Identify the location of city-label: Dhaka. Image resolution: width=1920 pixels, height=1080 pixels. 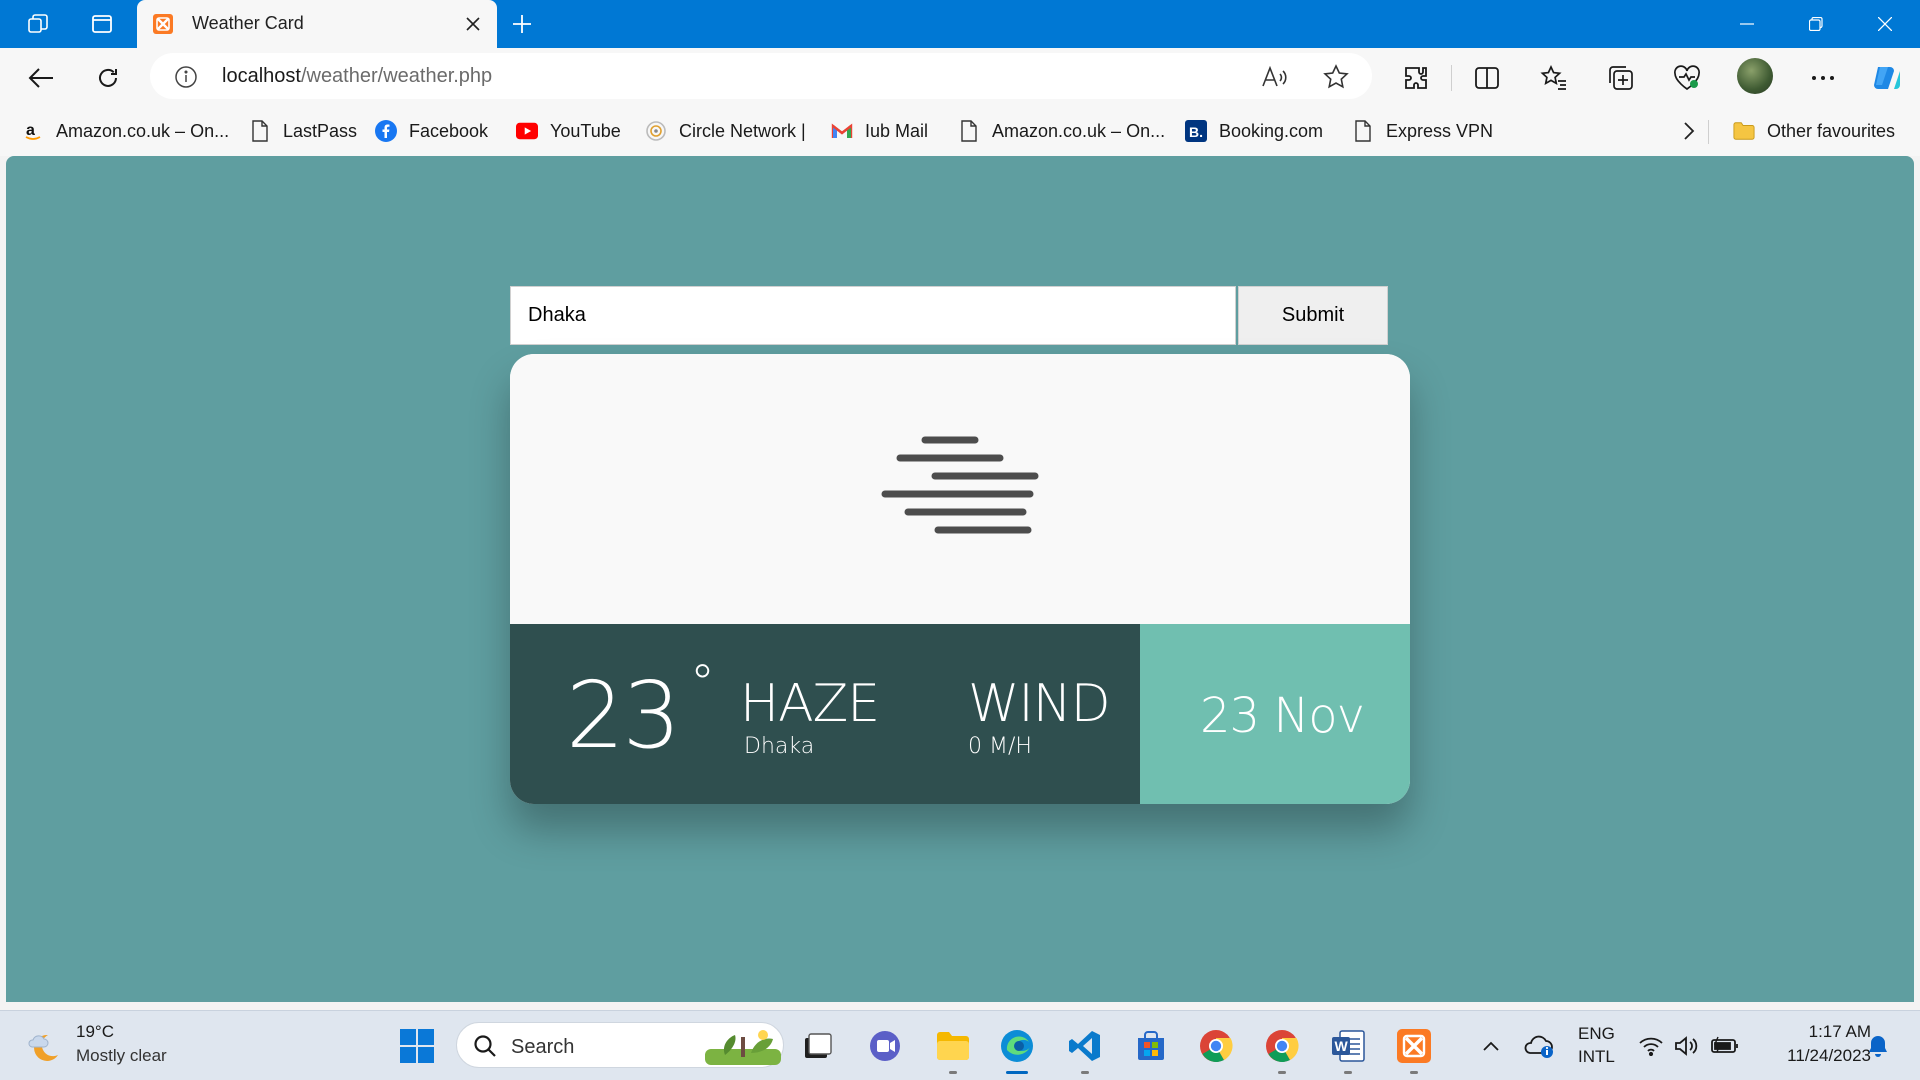
(779, 746).